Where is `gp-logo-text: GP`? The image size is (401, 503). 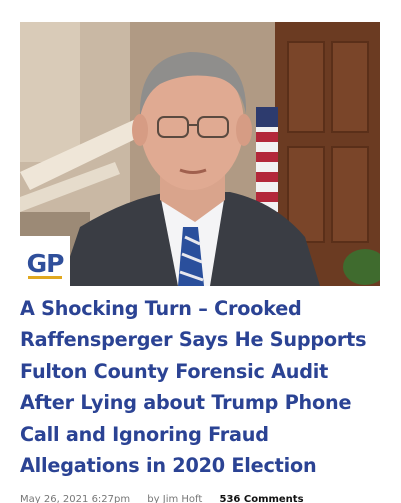 gp-logo-text: GP is located at coordinates (45, 263).